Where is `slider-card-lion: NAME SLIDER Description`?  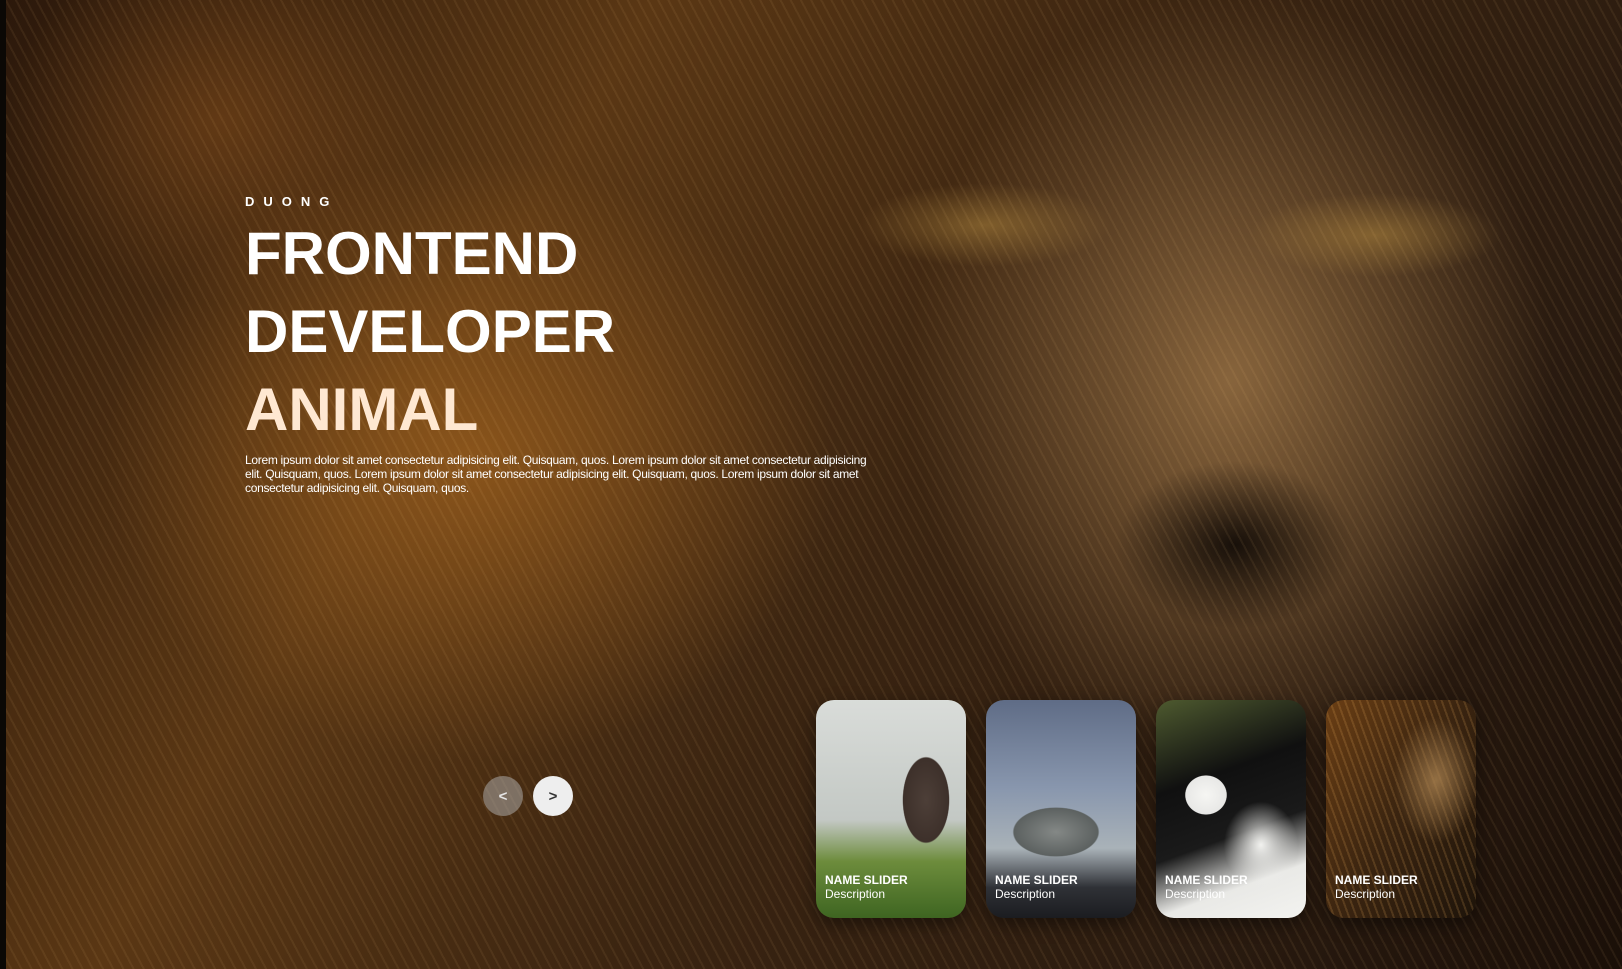
slider-card-lion: NAME SLIDER Description is located at coordinates (1401, 809).